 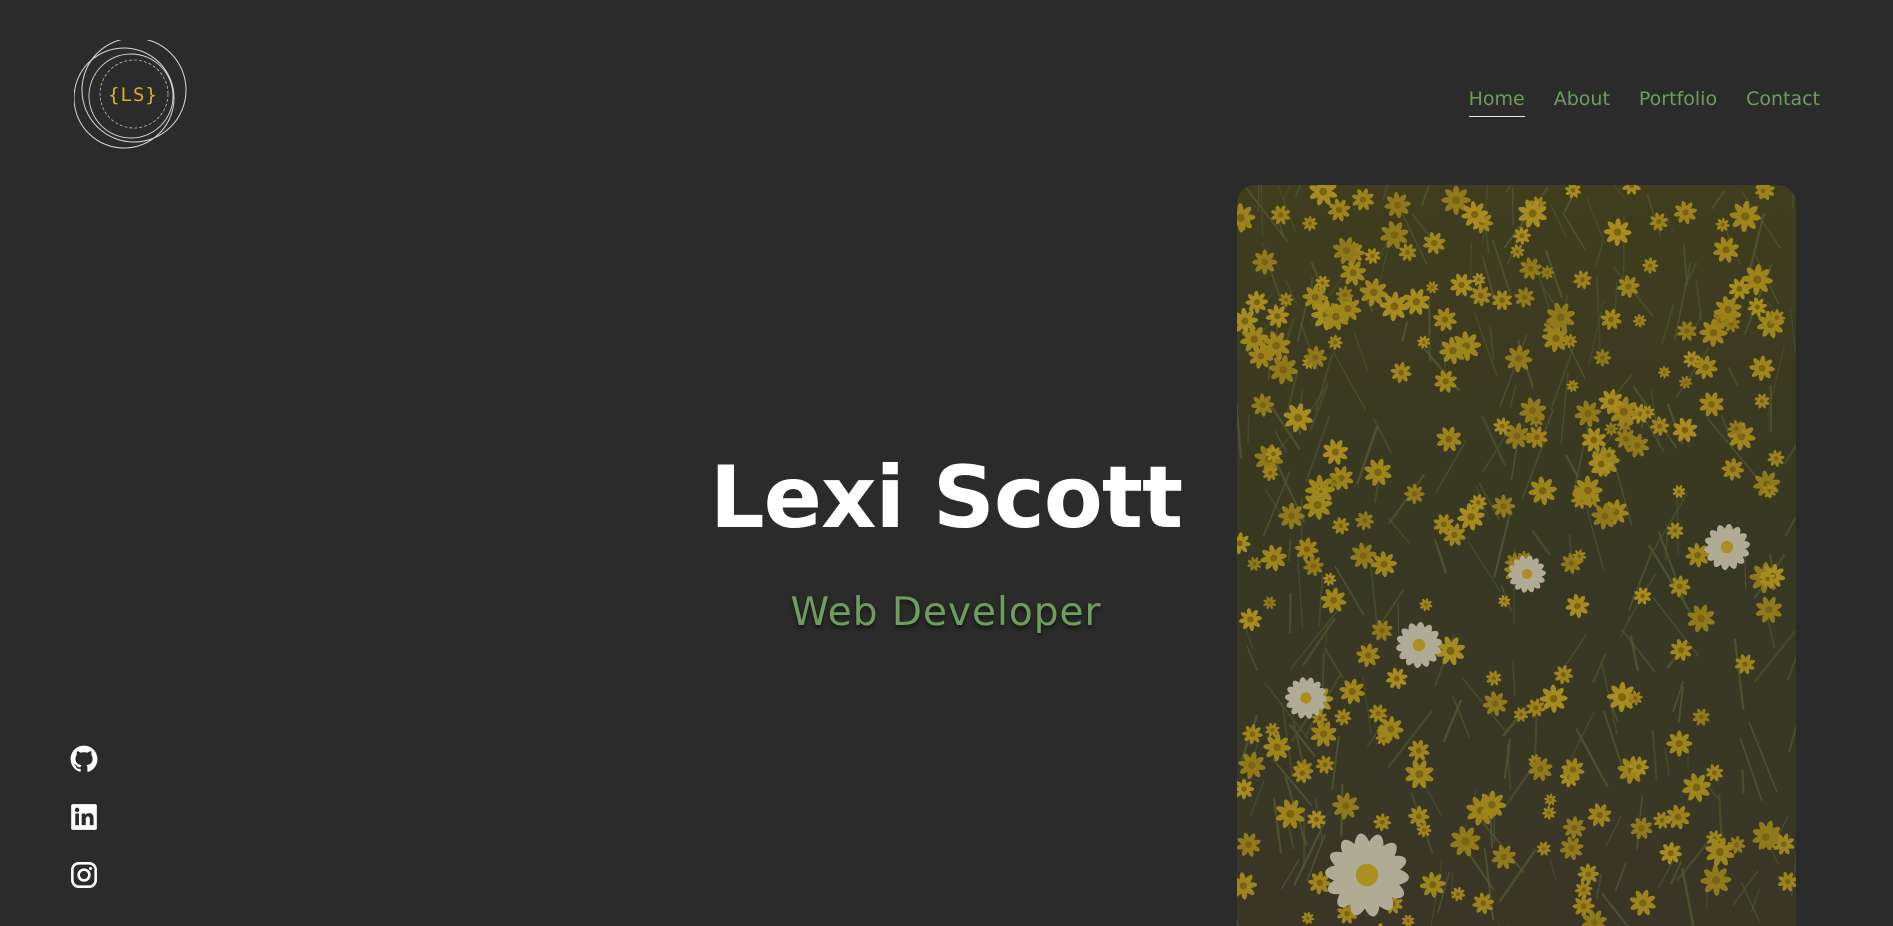 I want to click on instagram-link, so click(x=84, y=875).